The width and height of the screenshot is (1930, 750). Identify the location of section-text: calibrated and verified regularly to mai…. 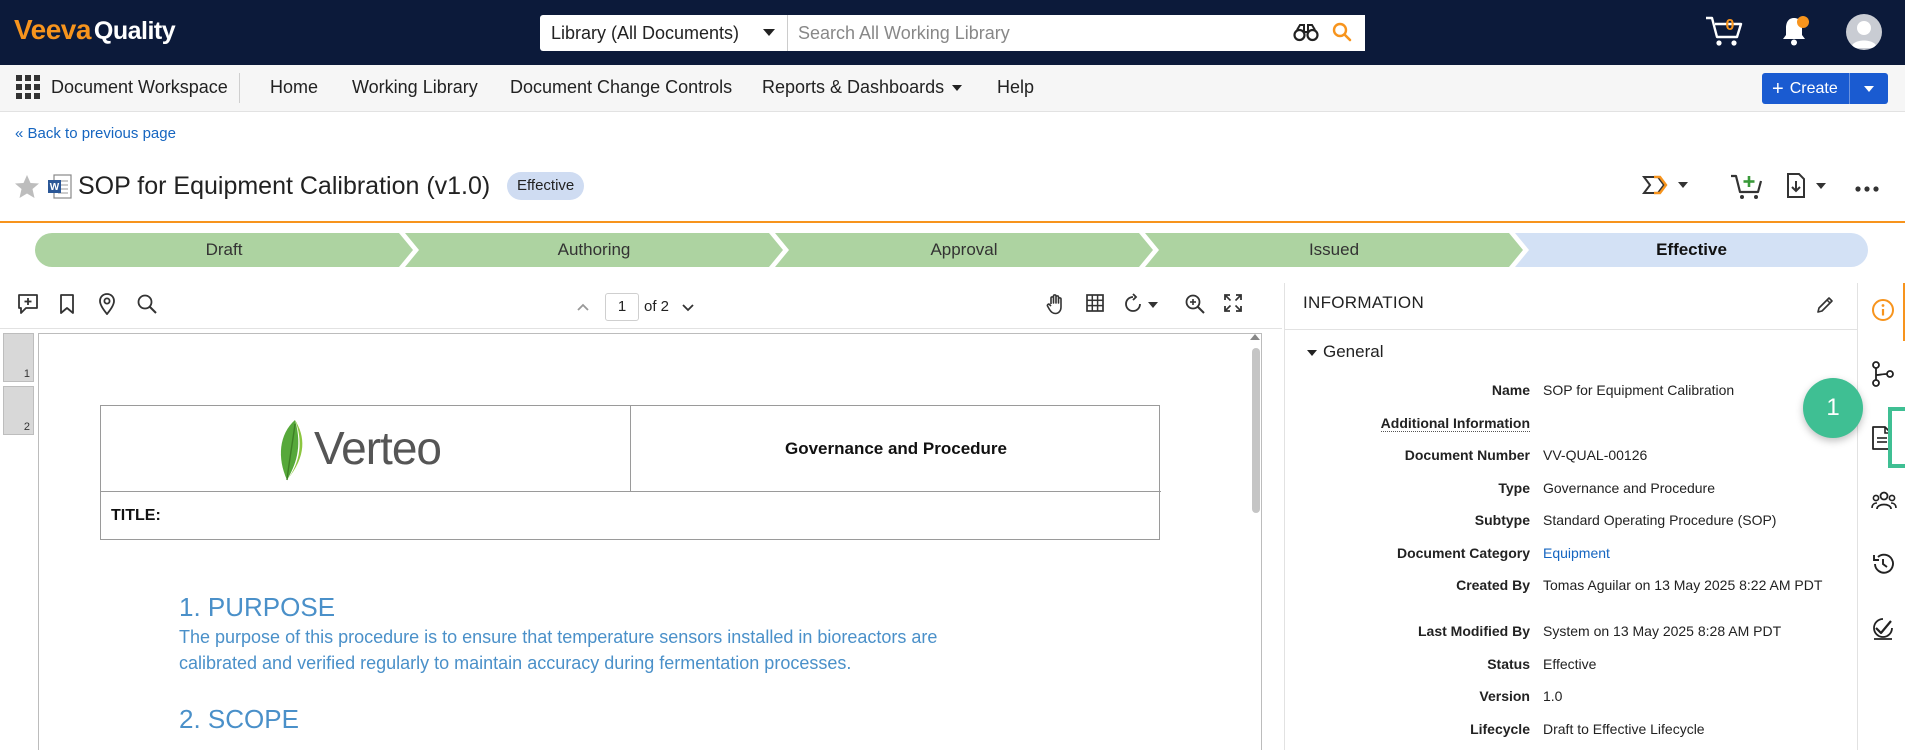
(515, 663).